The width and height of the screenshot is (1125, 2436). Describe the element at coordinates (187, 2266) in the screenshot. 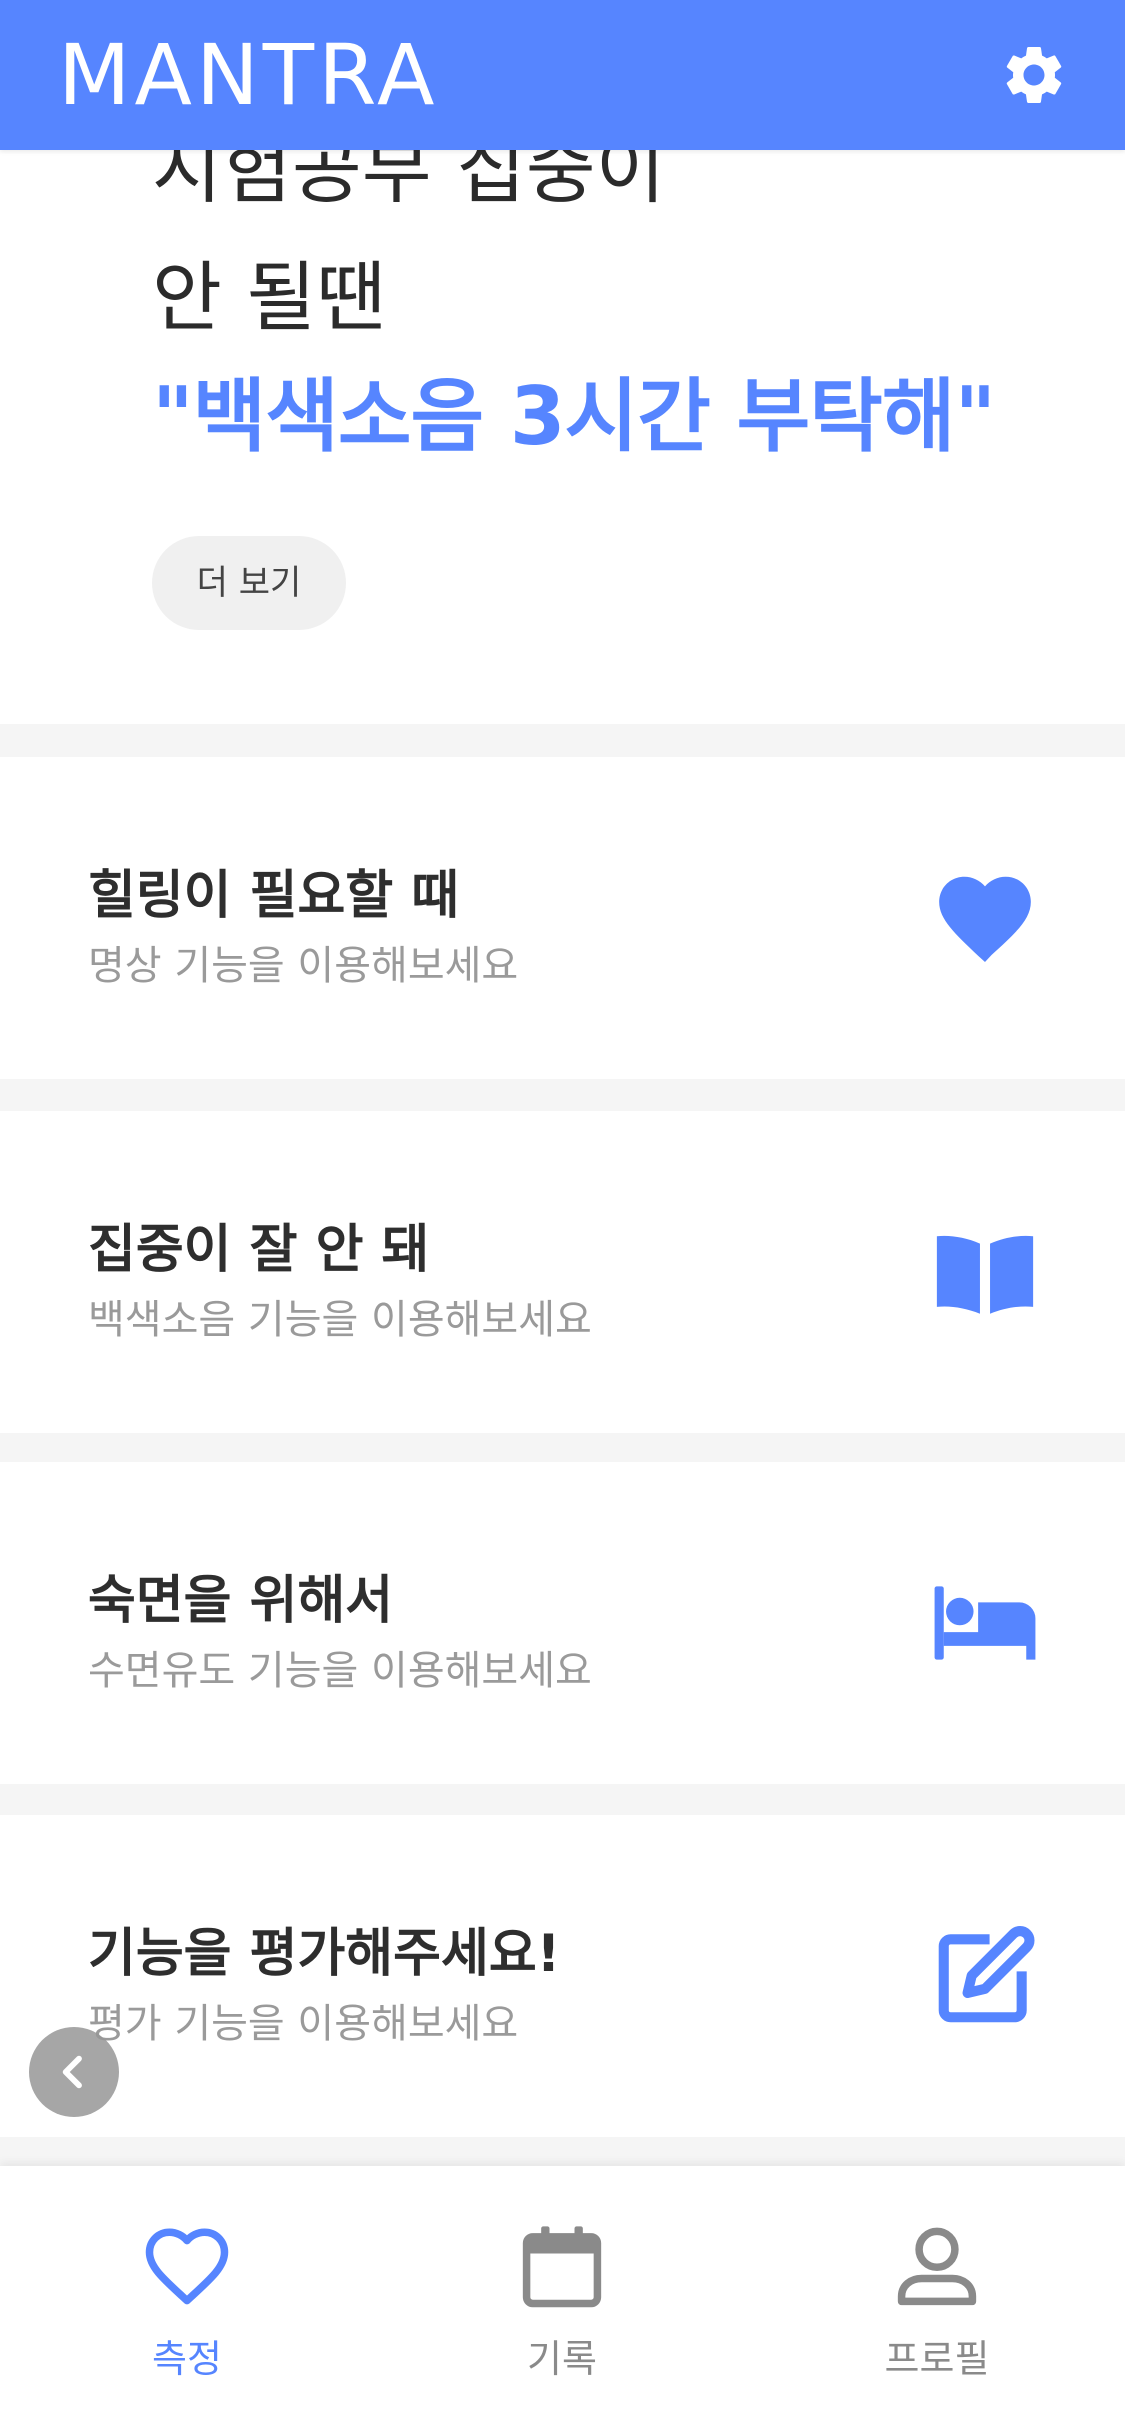

I see `heart-outline-icon` at that location.